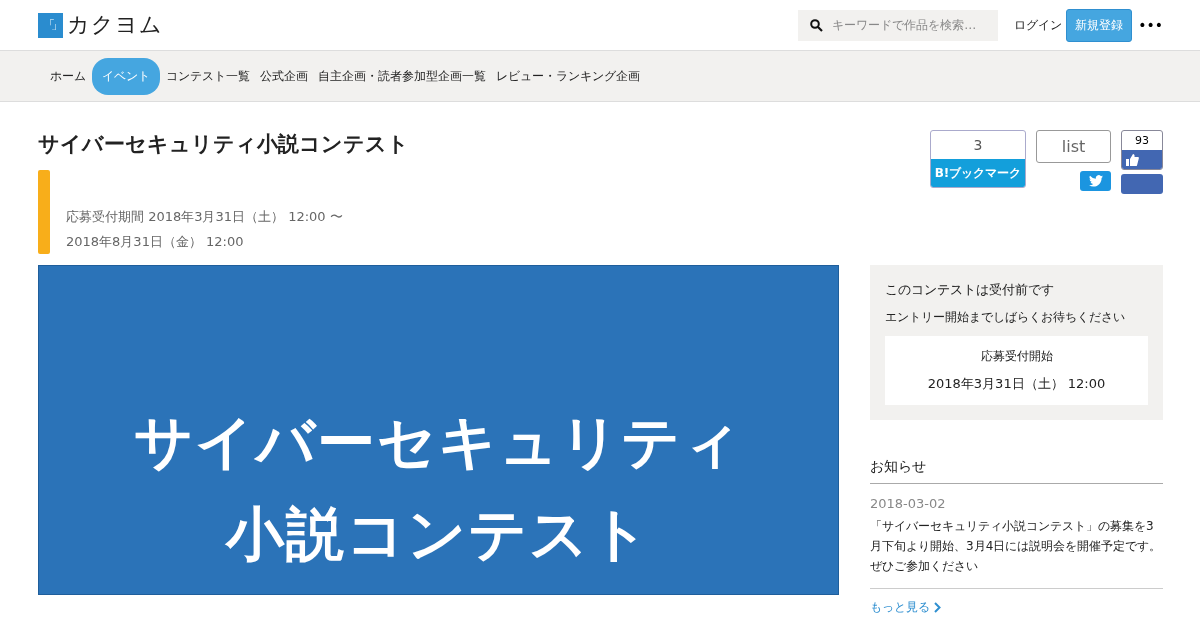 Image resolution: width=1200 pixels, height=630 pixels. Describe the element at coordinates (223, 144) in the screenshot. I see `event-title: サイバーセキュリティ小説コンテスト` at that location.